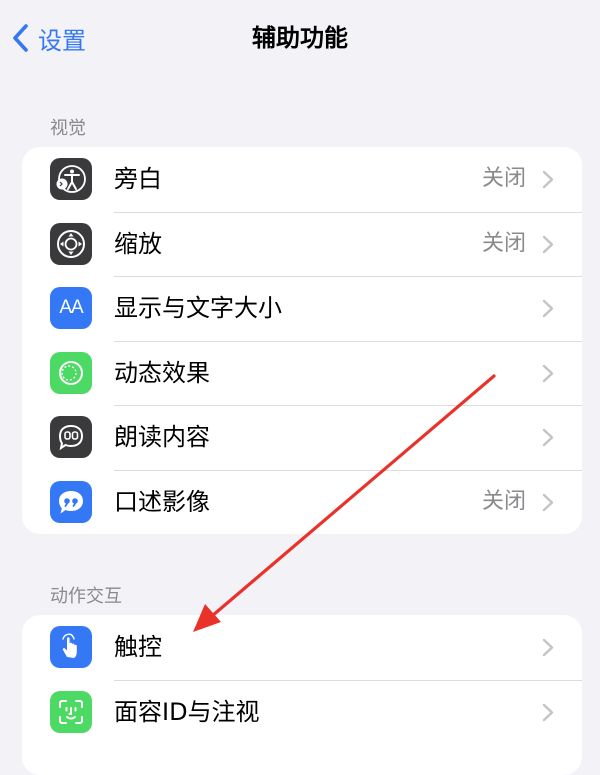 The image size is (600, 775). I want to click on text-size-icon: AA, so click(71, 308).